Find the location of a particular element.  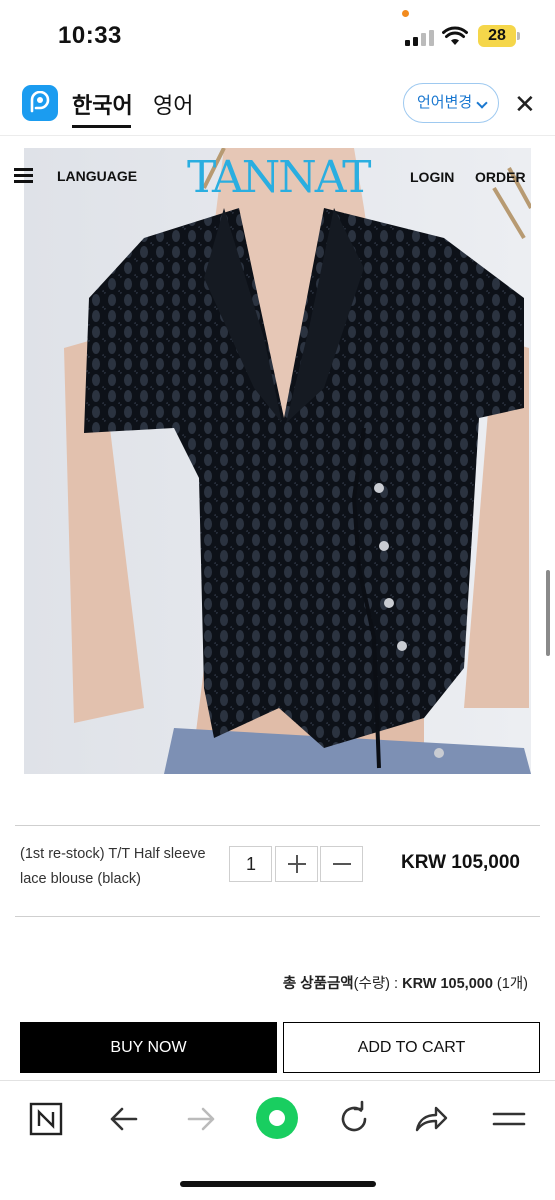

green-home-icon is located at coordinates (277, 1118).